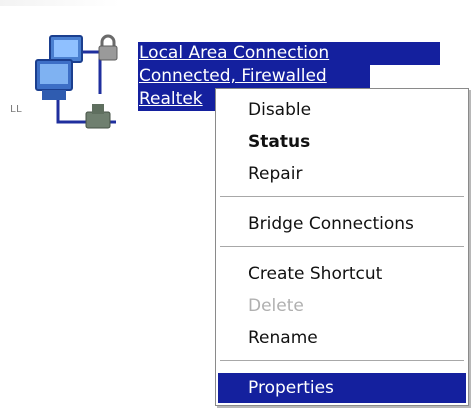 This screenshot has height=414, width=476. I want to click on network-connection-icon, so click(83, 81).